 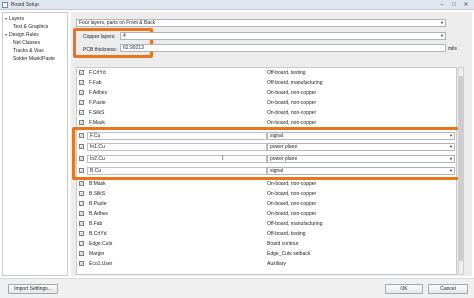 I want to click on tree-item-tracks-vias: Tracks & Vias, so click(x=28, y=51).